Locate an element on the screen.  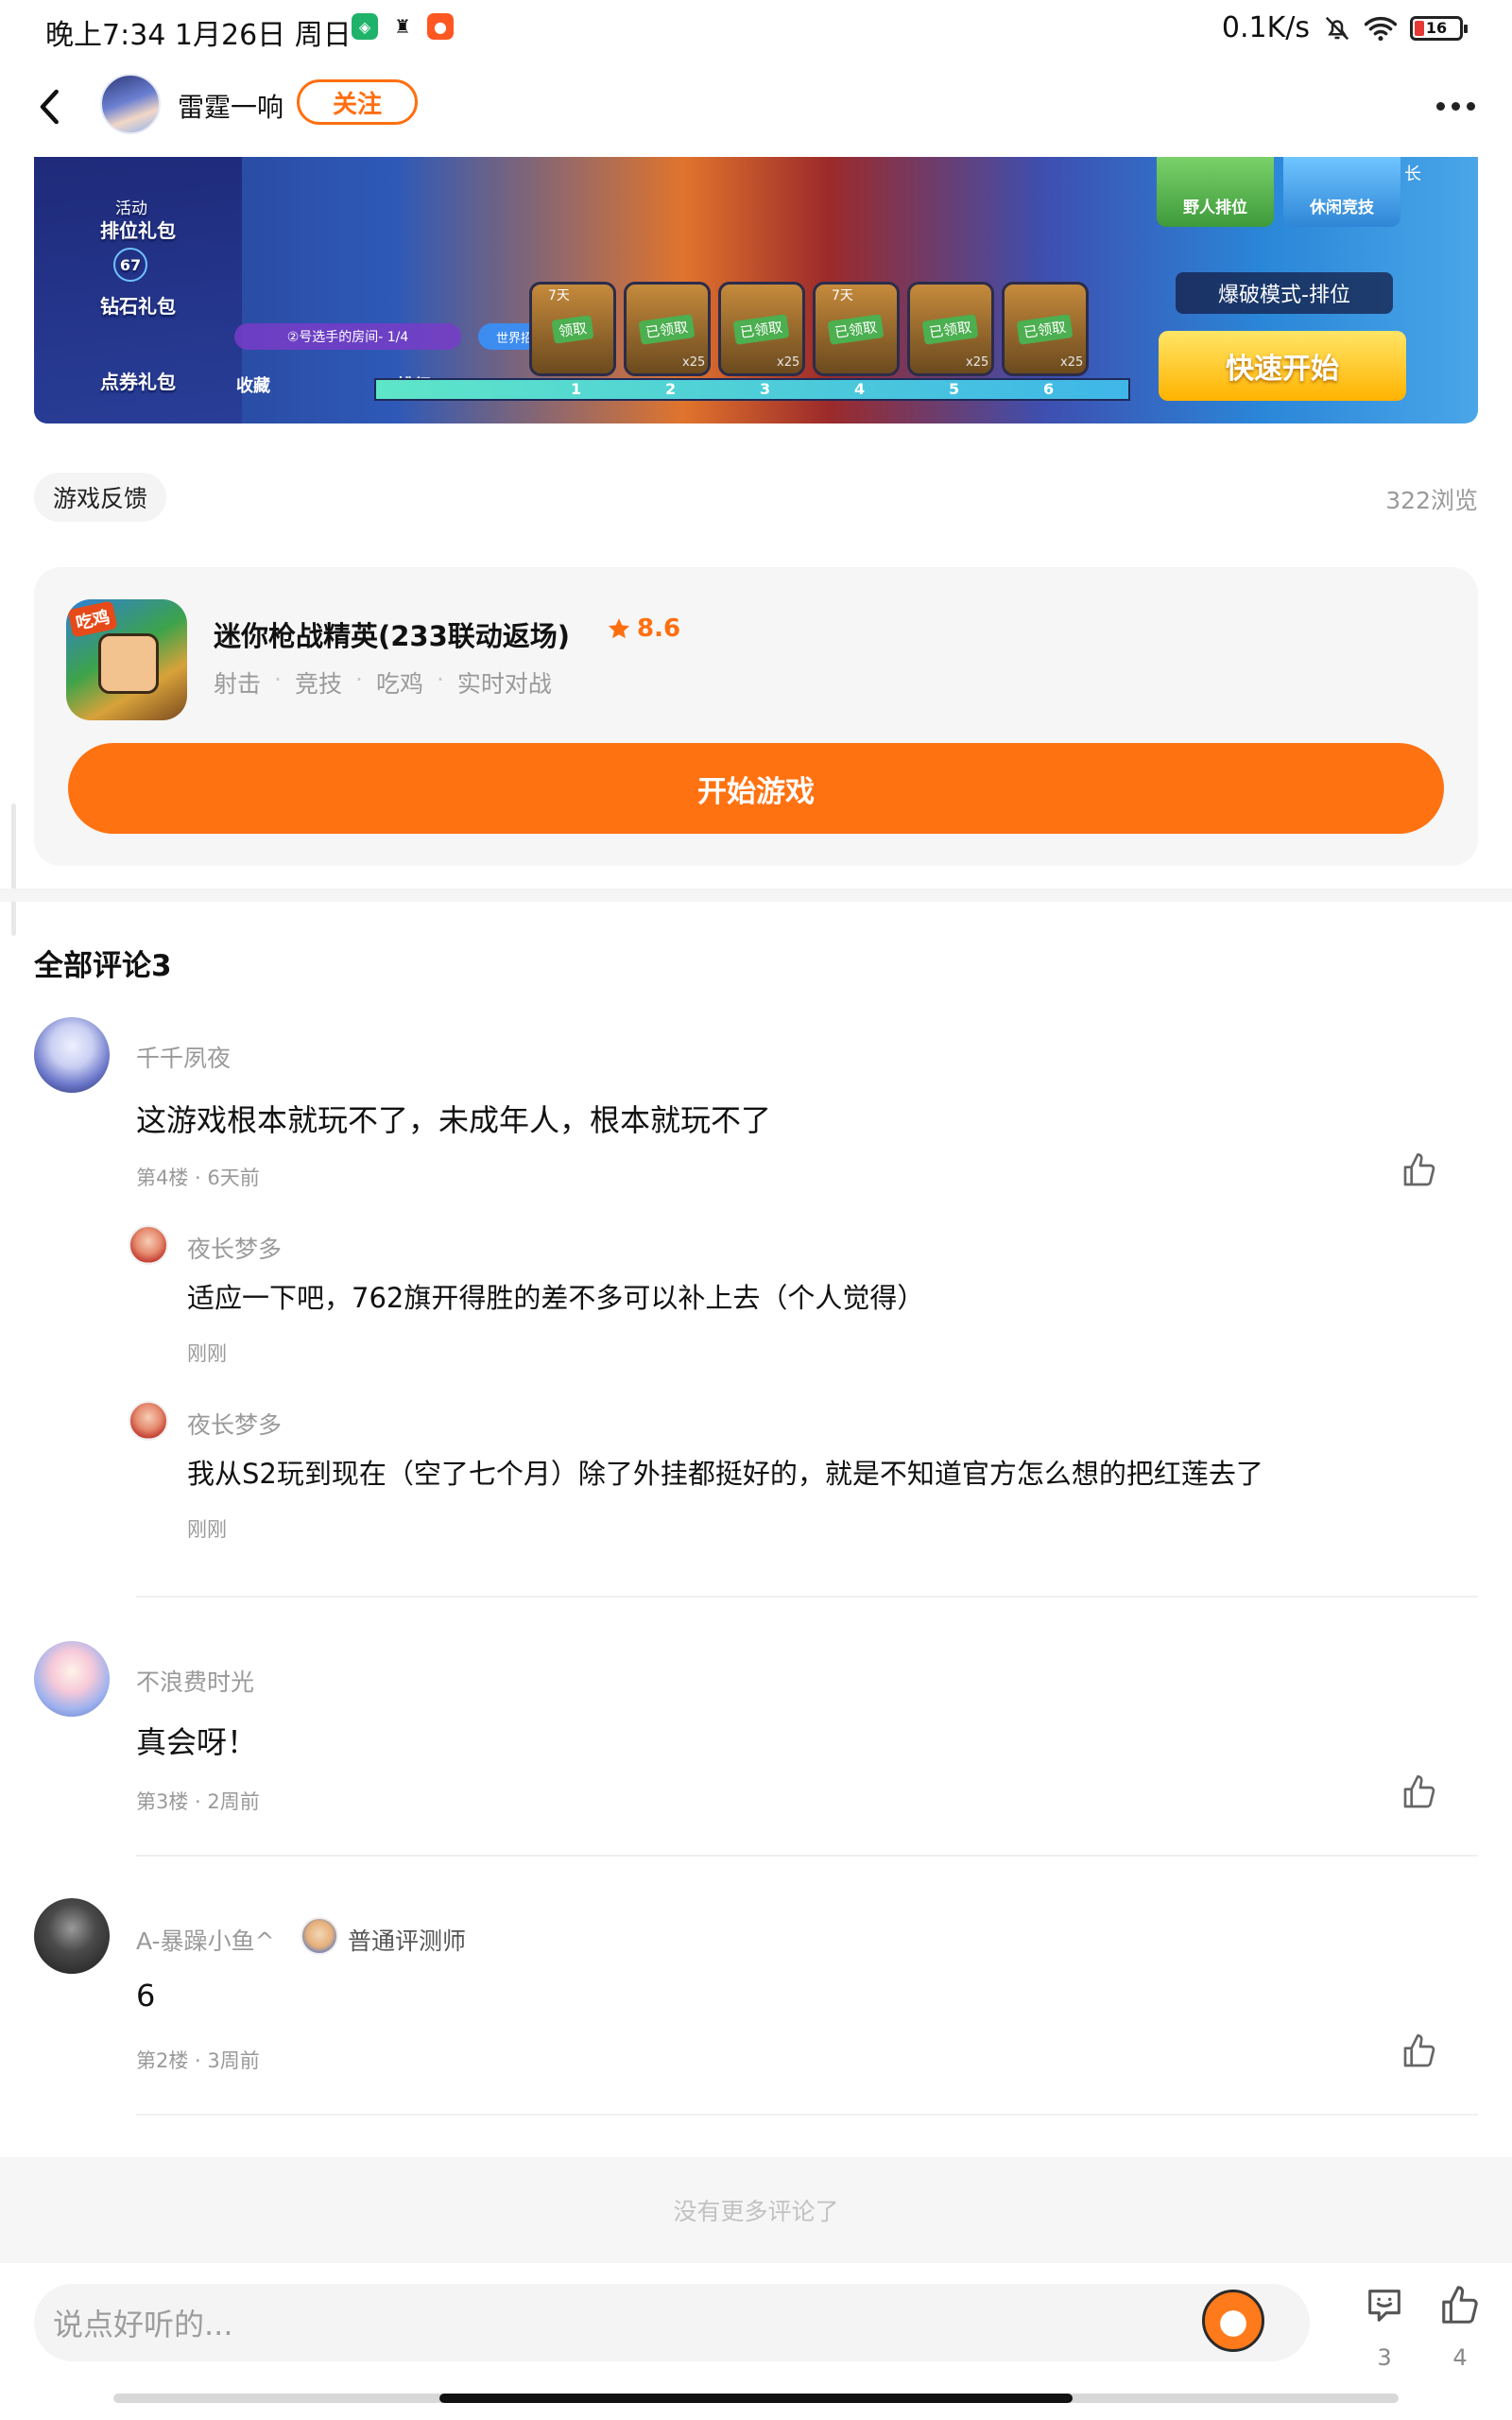
comment-text: 6 is located at coordinates (145, 1996).